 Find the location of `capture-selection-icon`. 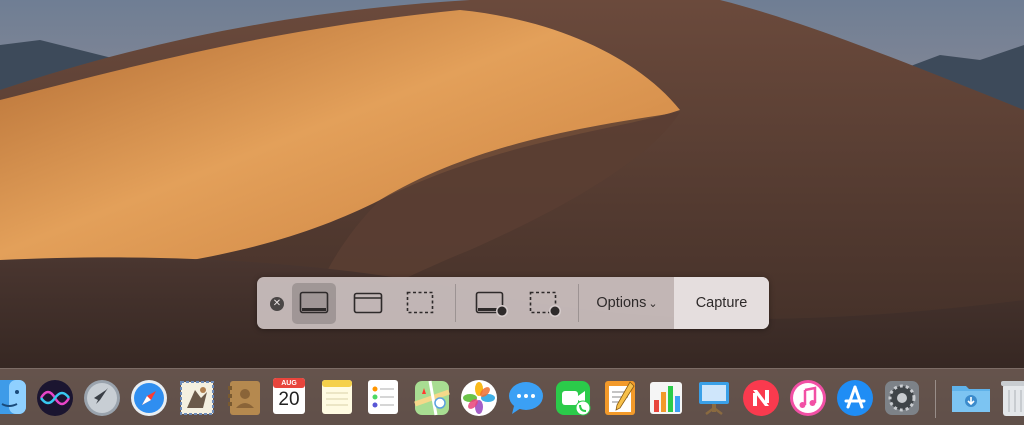

capture-selection-icon is located at coordinates (420, 302).